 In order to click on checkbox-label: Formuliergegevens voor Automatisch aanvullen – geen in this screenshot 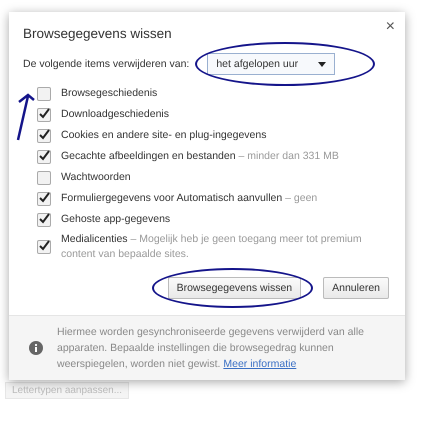, I will do `click(189, 198)`.